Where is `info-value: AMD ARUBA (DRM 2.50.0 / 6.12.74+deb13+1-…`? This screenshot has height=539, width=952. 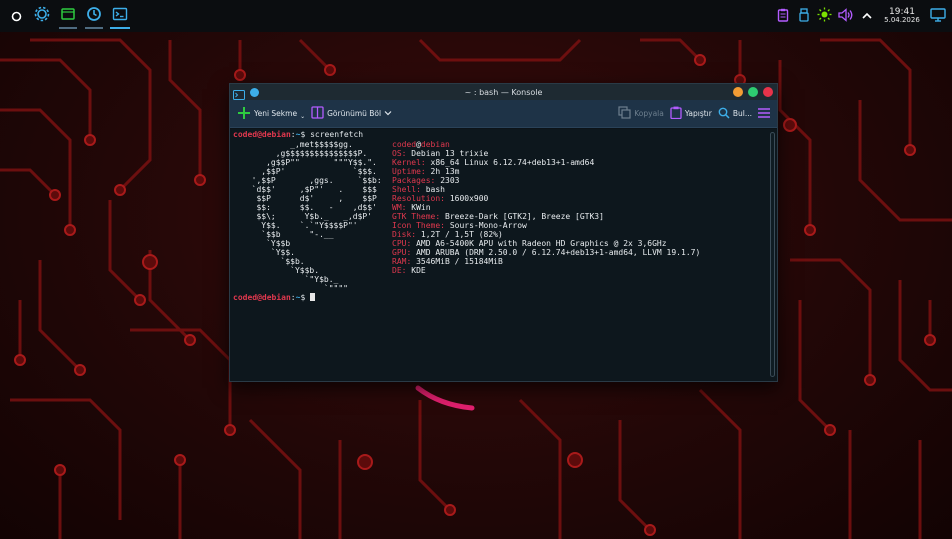 info-value: AMD ARUBA (DRM 2.50.0 / 6.12.74+deb13+1-… is located at coordinates (558, 252).